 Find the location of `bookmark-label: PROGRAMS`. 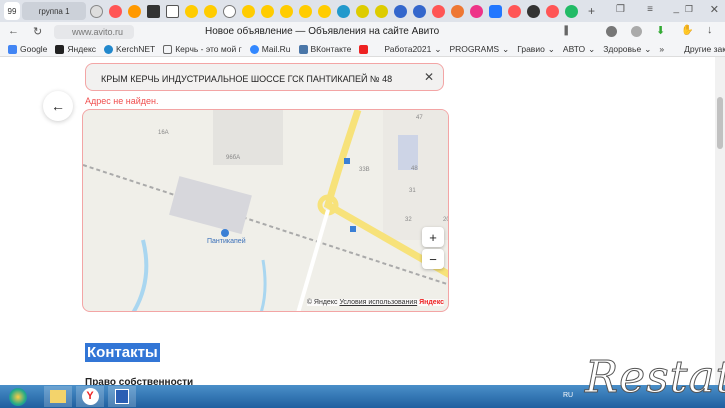

bookmark-label: PROGRAMS is located at coordinates (474, 49).